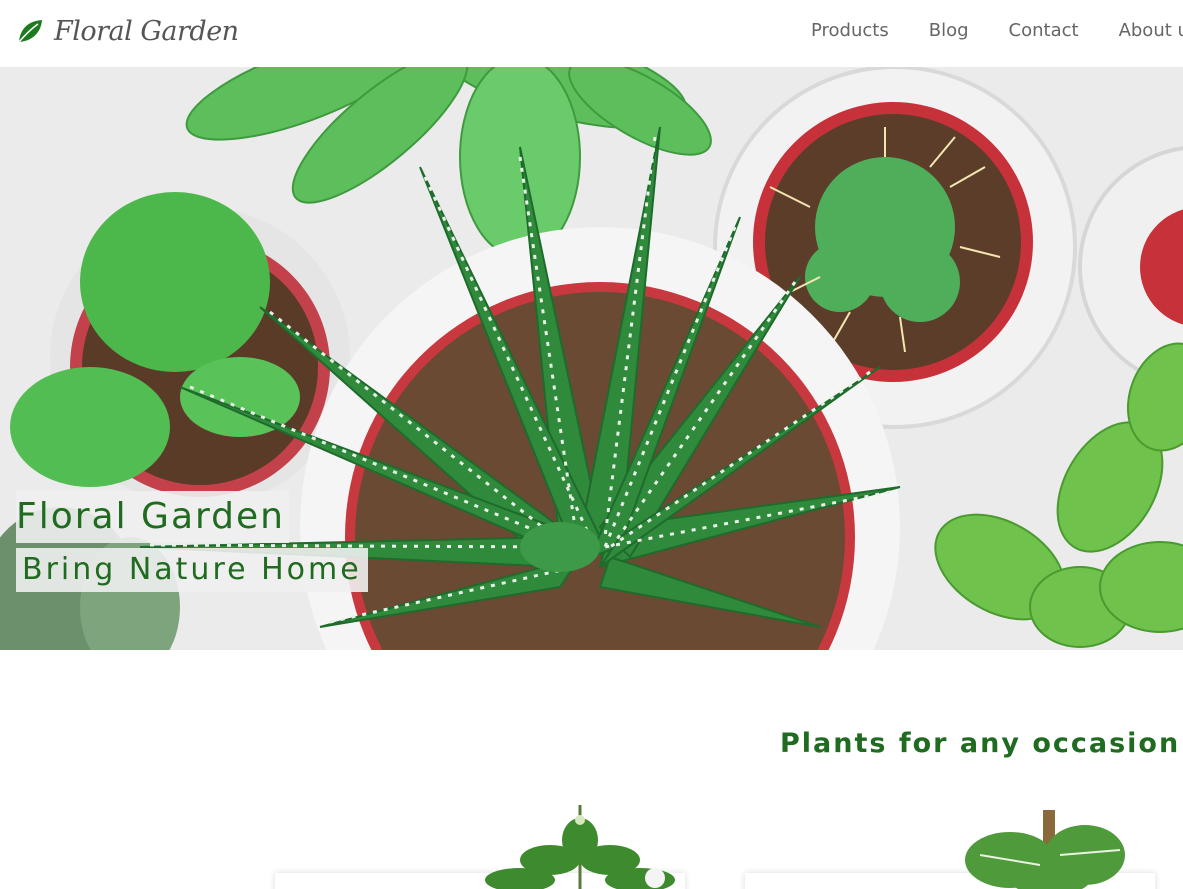 Image resolution: width=1183 pixels, height=889 pixels. I want to click on site-logo: Floral Garden, so click(127, 31).